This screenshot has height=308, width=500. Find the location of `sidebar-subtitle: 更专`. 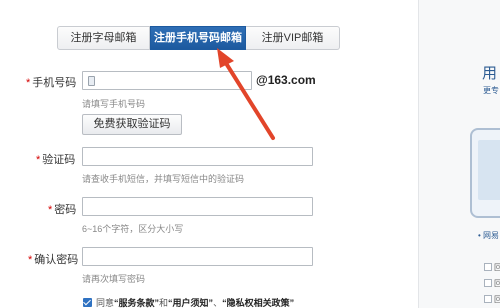

sidebar-subtitle: 更专 is located at coordinates (491, 90).